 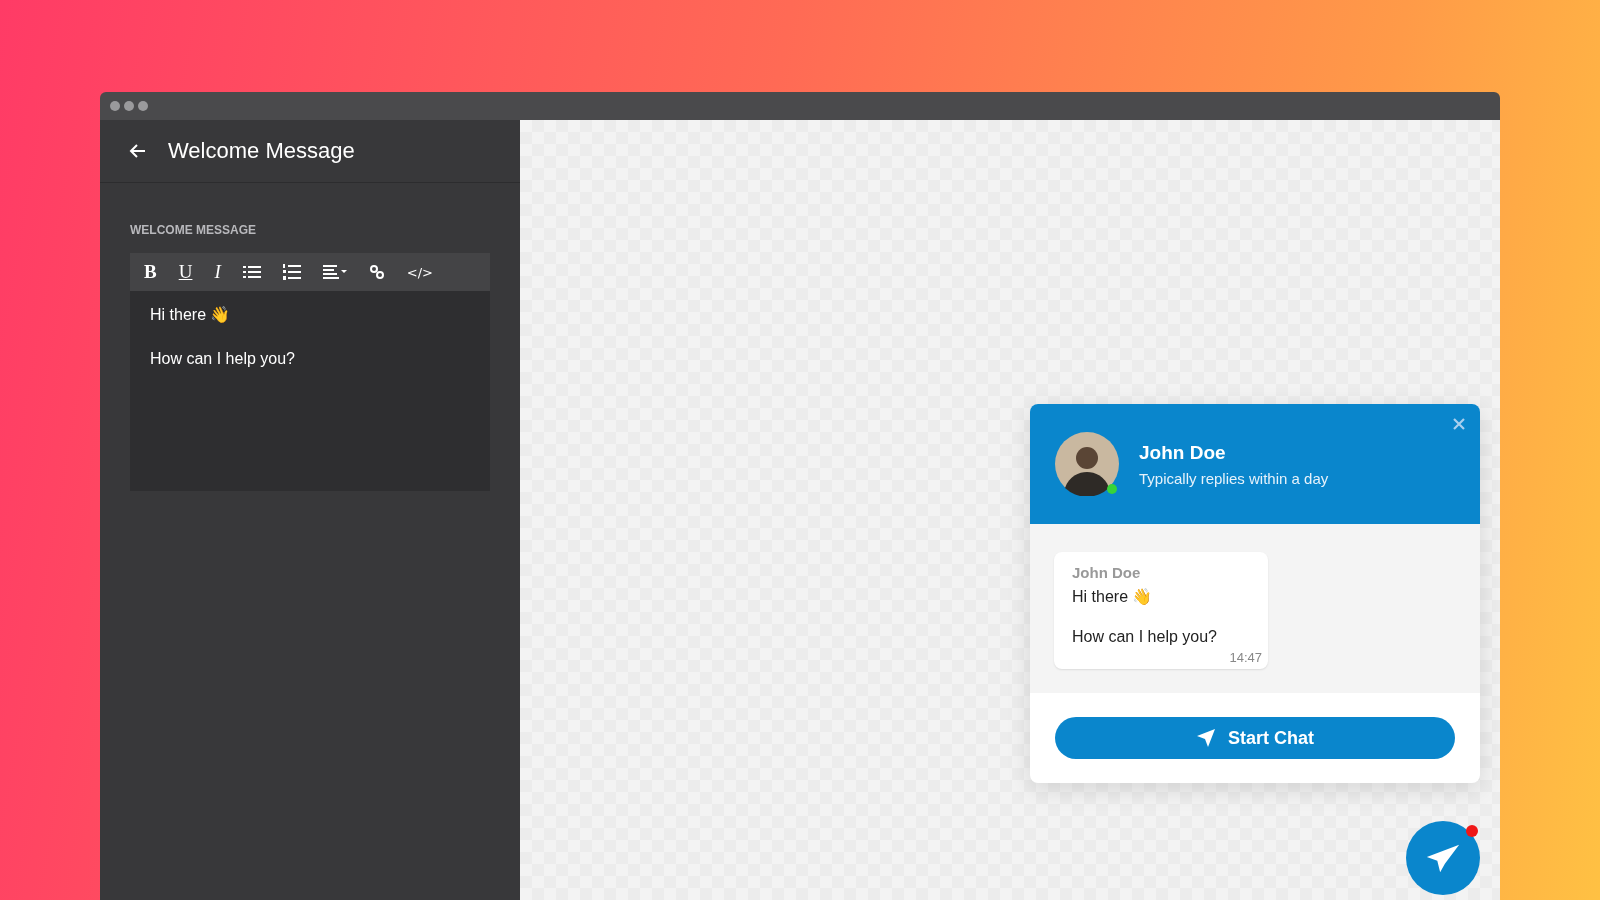 I want to click on message-editor: Hi there 👋 How can I help you?, so click(x=310, y=391).